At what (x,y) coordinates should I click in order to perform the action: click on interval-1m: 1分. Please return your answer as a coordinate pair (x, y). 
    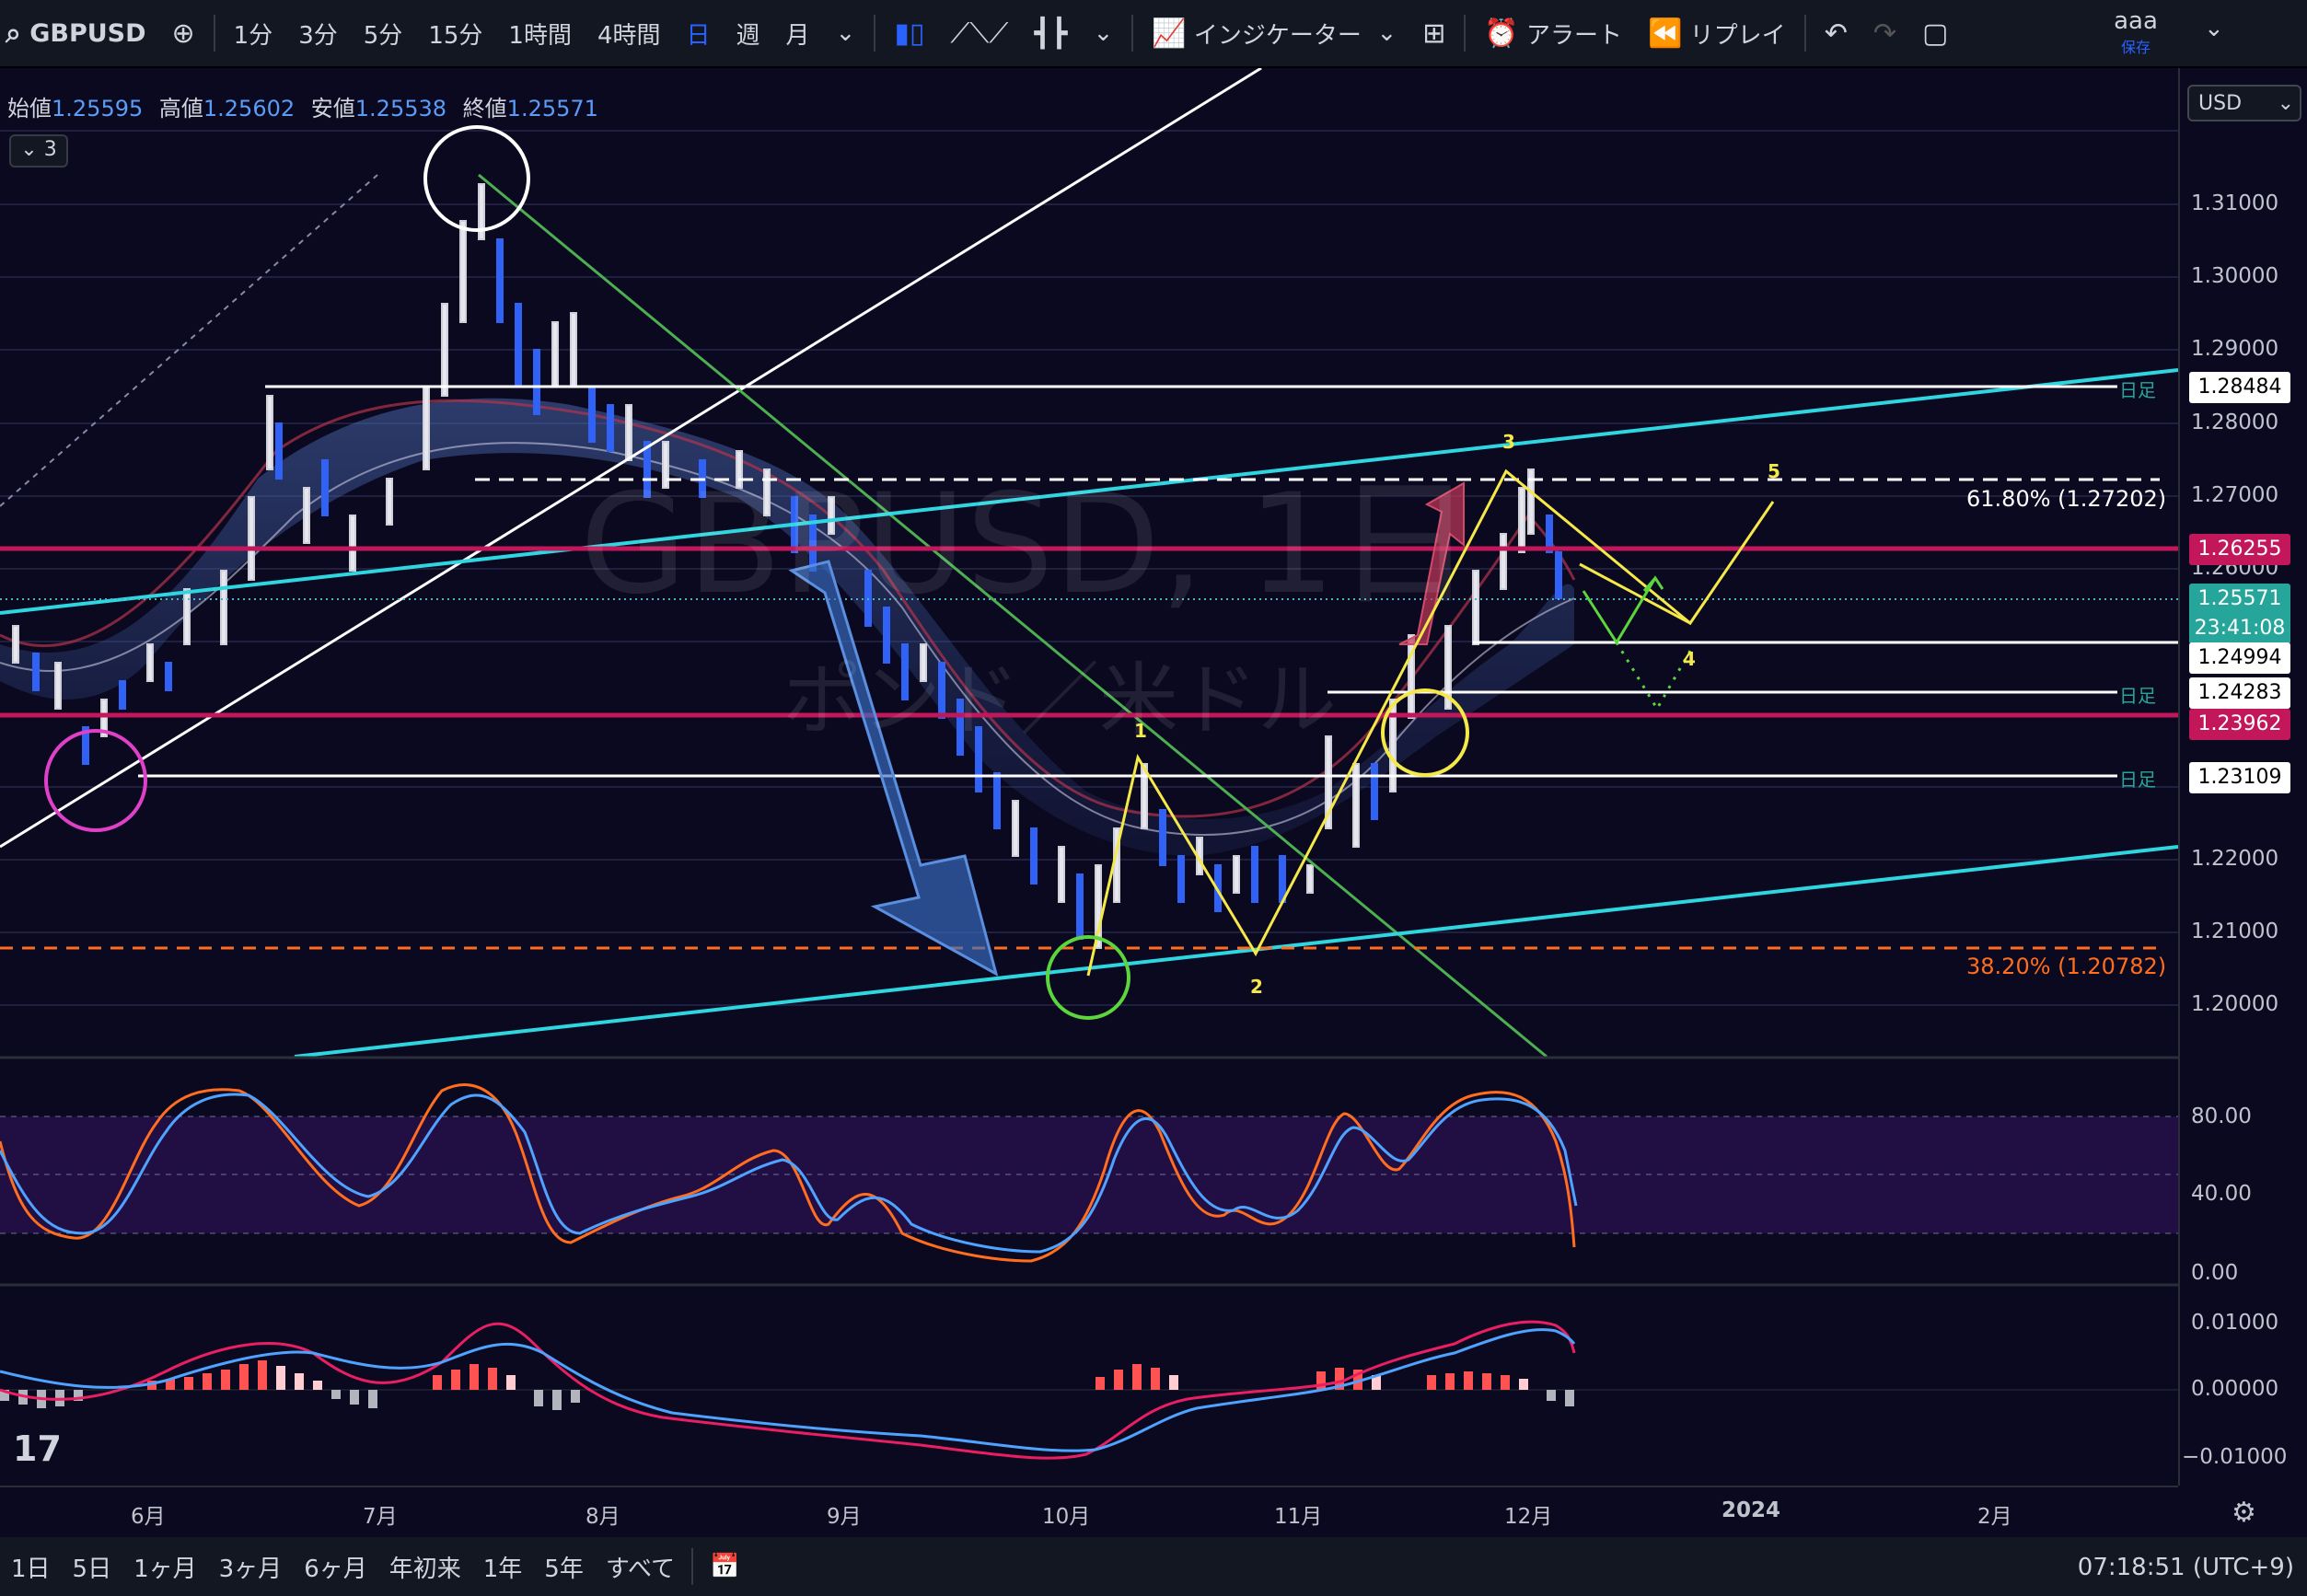
    Looking at the image, I should click on (253, 33).